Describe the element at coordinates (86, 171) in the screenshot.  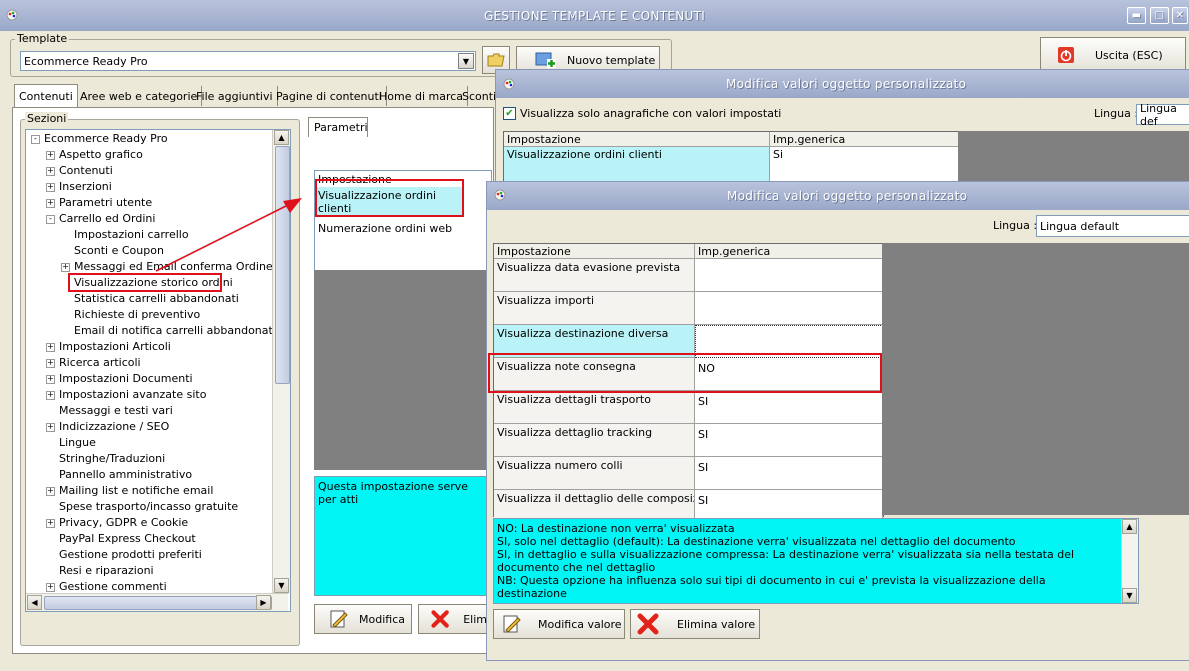
I see `tree-item: Contenuti` at that location.